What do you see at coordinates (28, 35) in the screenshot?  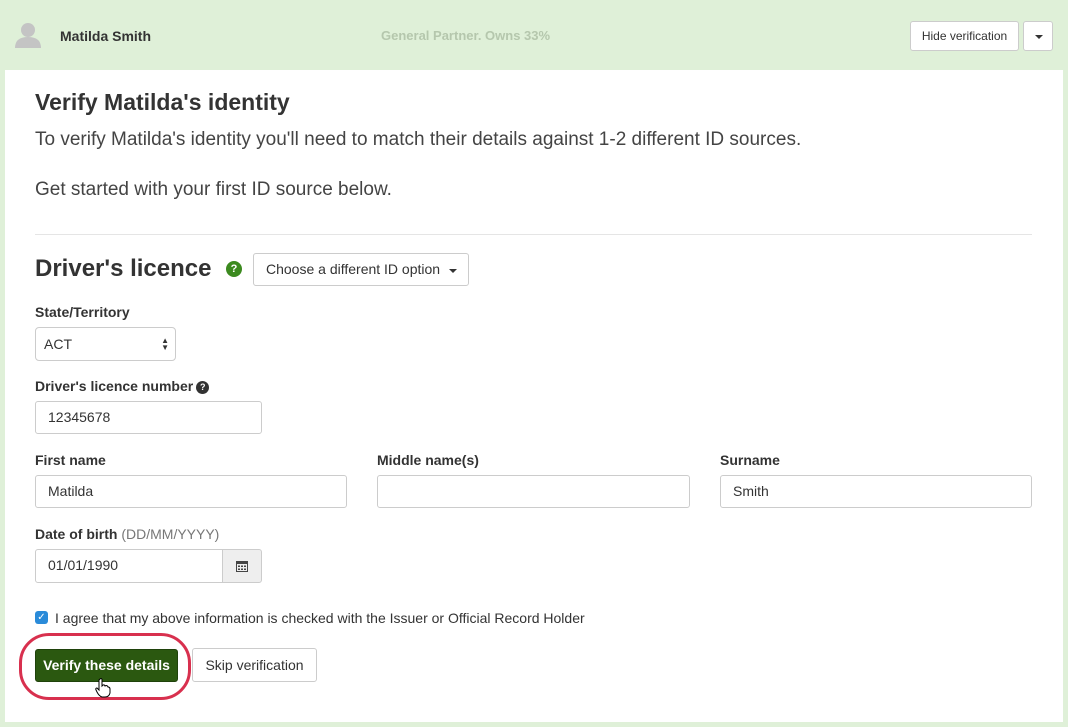 I see `user-avatar-icon` at bounding box center [28, 35].